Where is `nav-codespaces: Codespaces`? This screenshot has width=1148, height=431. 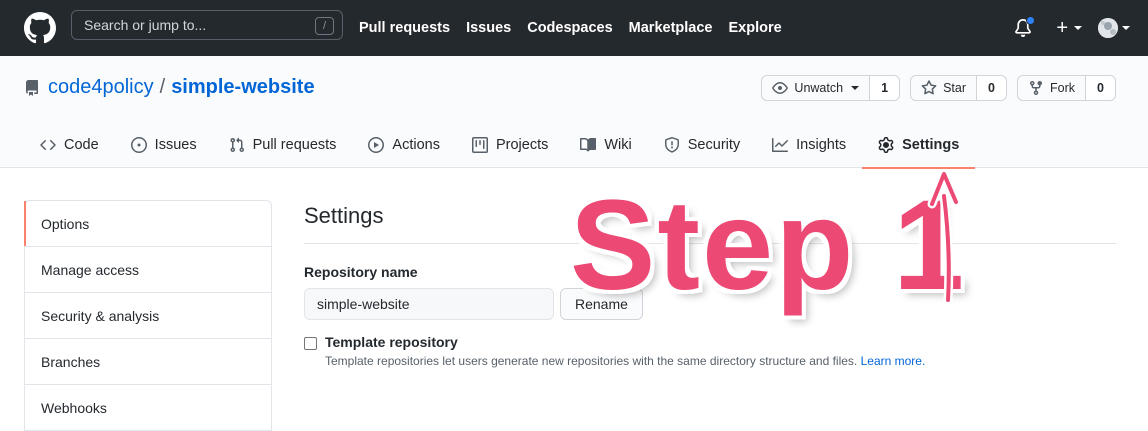
nav-codespaces: Codespaces is located at coordinates (569, 28).